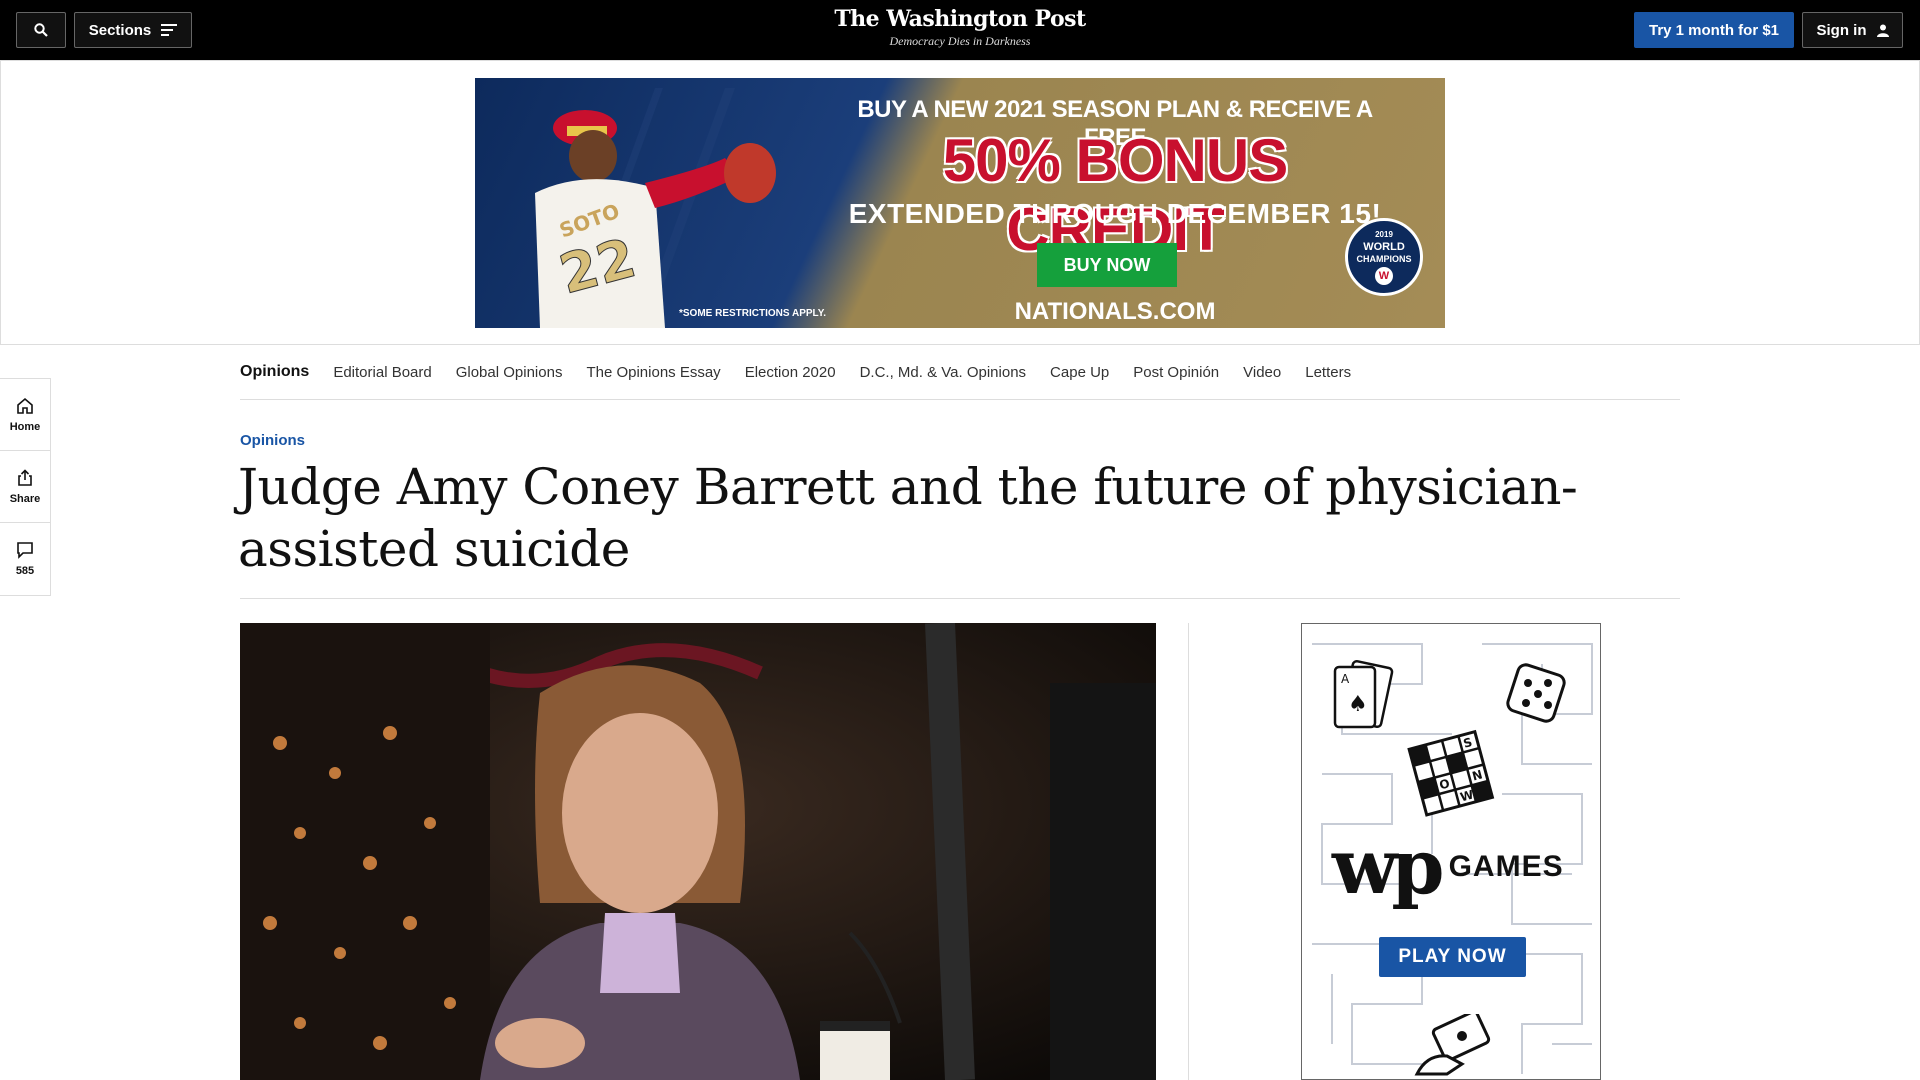  I want to click on playing-card-icon: A ♠, so click(1363, 694).